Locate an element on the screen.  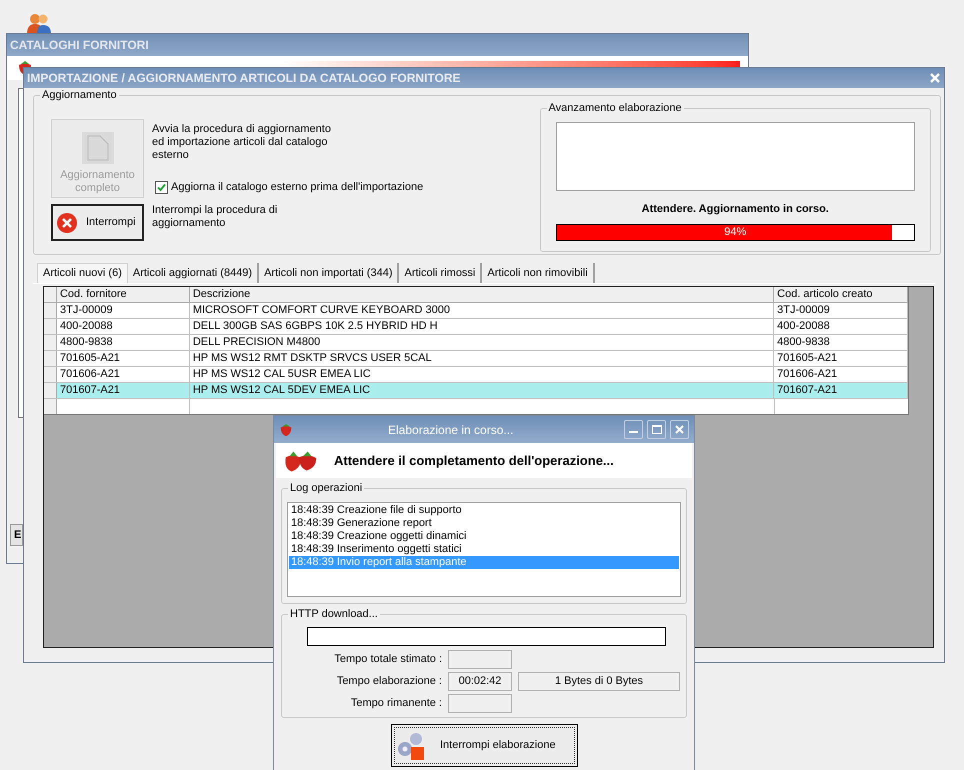
column-header: Cod. articolo creato is located at coordinates (841, 294).